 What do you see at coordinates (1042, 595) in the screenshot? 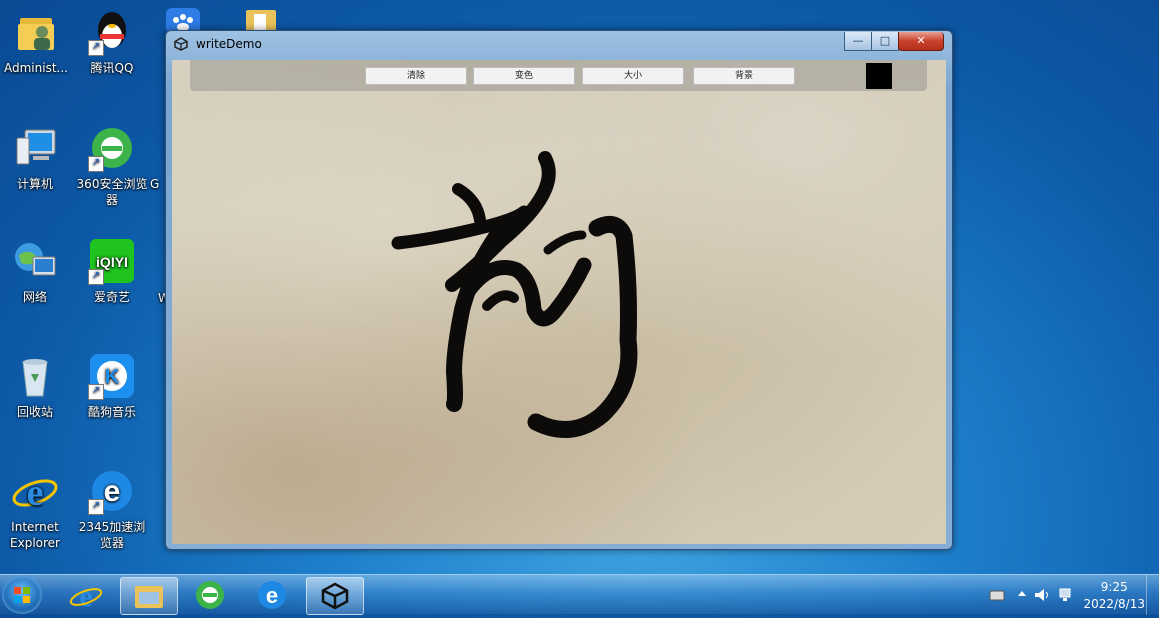
I see `volume-icon` at bounding box center [1042, 595].